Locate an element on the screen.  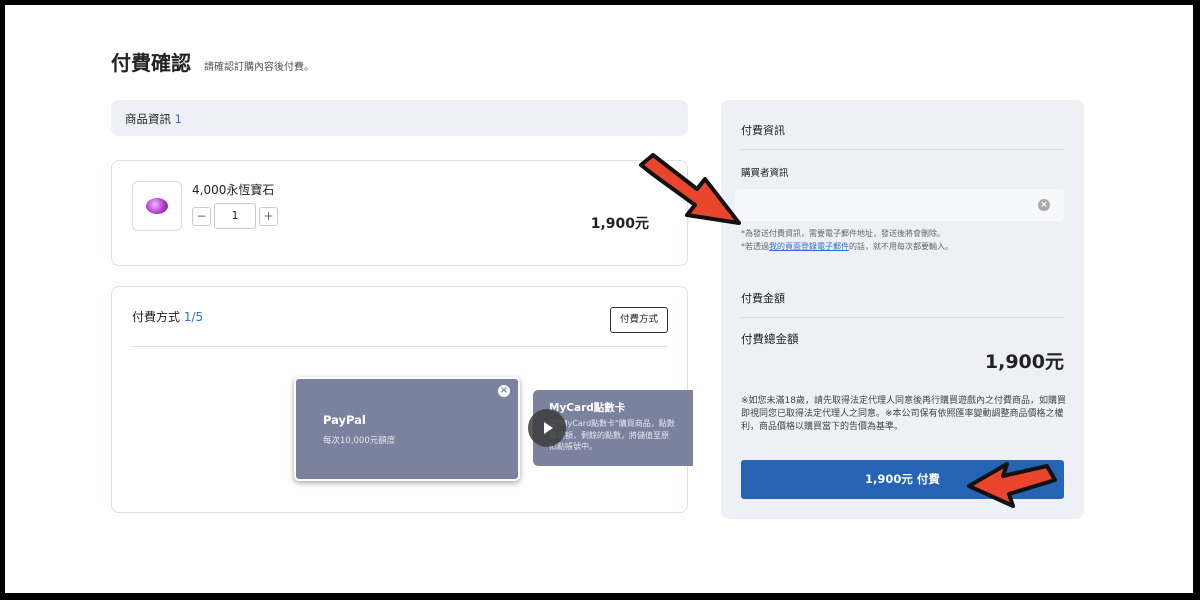
play-icon is located at coordinates (548, 428).